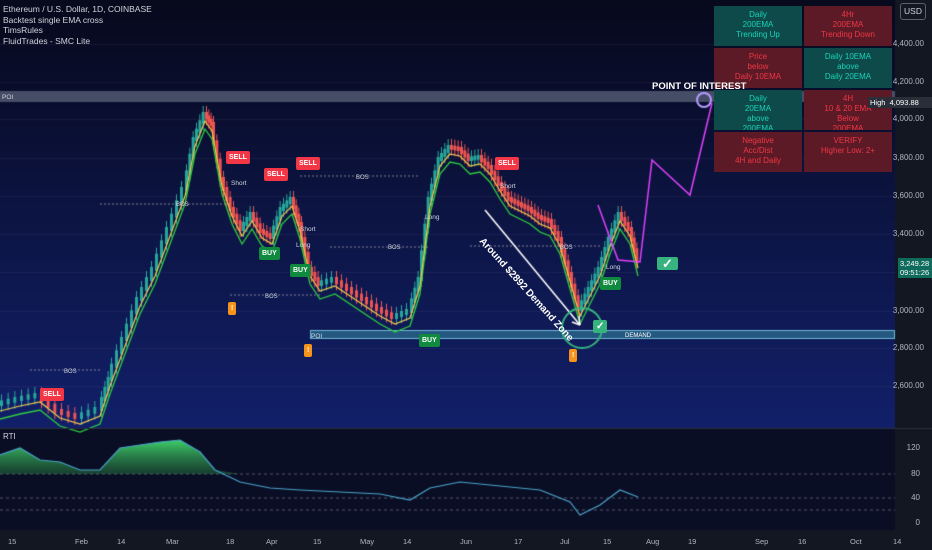  I want to click on time-tick: 16, so click(802, 541).